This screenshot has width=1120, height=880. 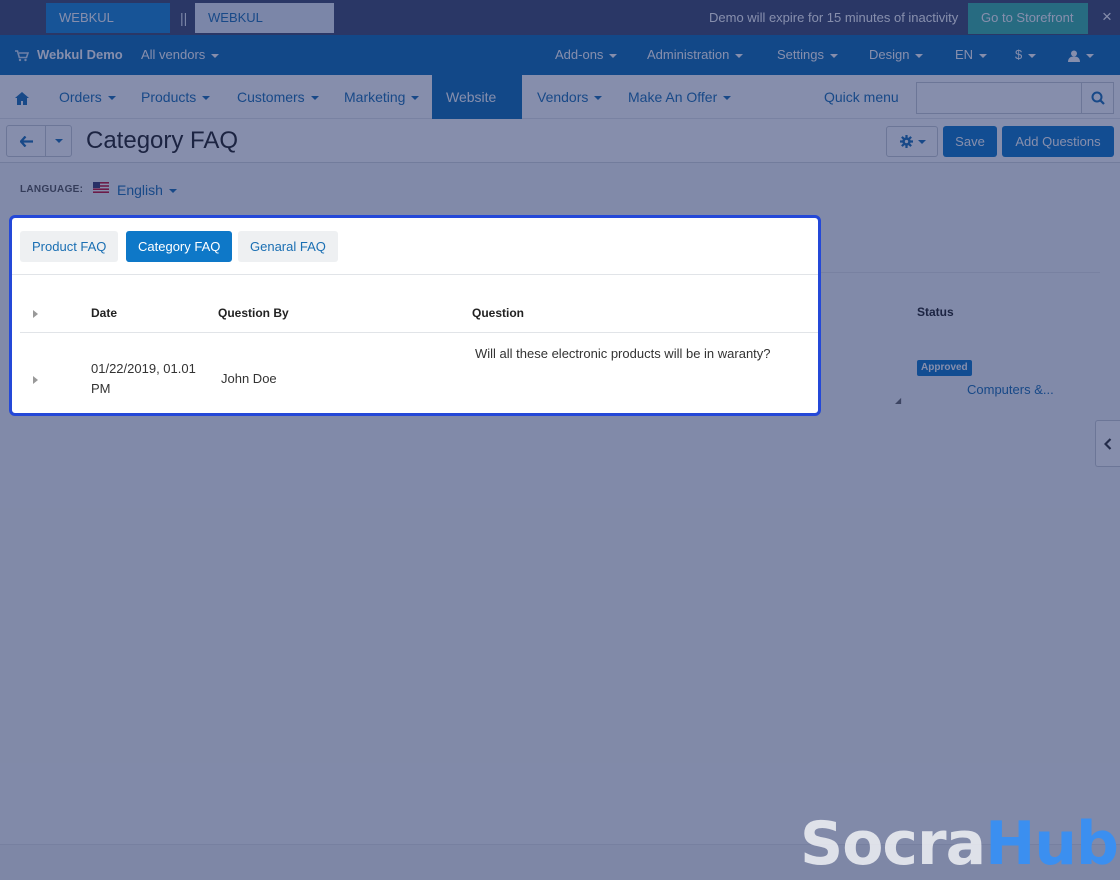 What do you see at coordinates (896, 55) in the screenshot?
I see `design-menu: Design` at bounding box center [896, 55].